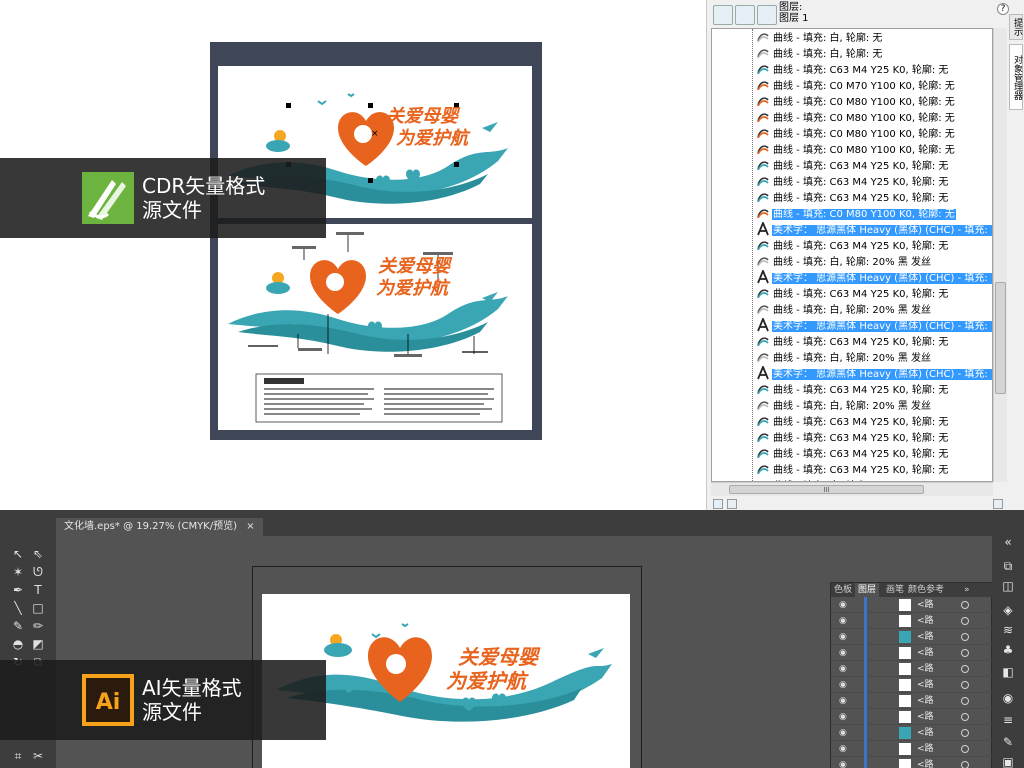 Image resolution: width=1024 pixels, height=768 pixels. What do you see at coordinates (1008, 672) in the screenshot?
I see `gradient-panel-icon: ◧` at bounding box center [1008, 672].